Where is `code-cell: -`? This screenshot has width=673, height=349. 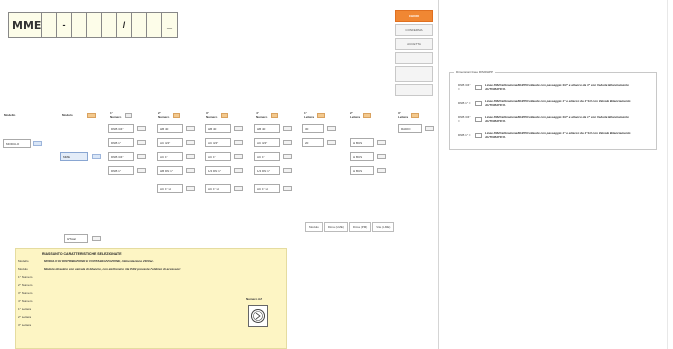
code-cell: - is located at coordinates (64, 25).